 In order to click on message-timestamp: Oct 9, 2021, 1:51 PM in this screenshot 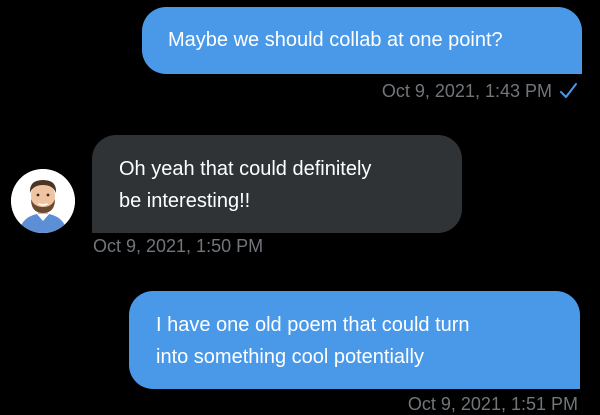, I will do `click(493, 404)`.